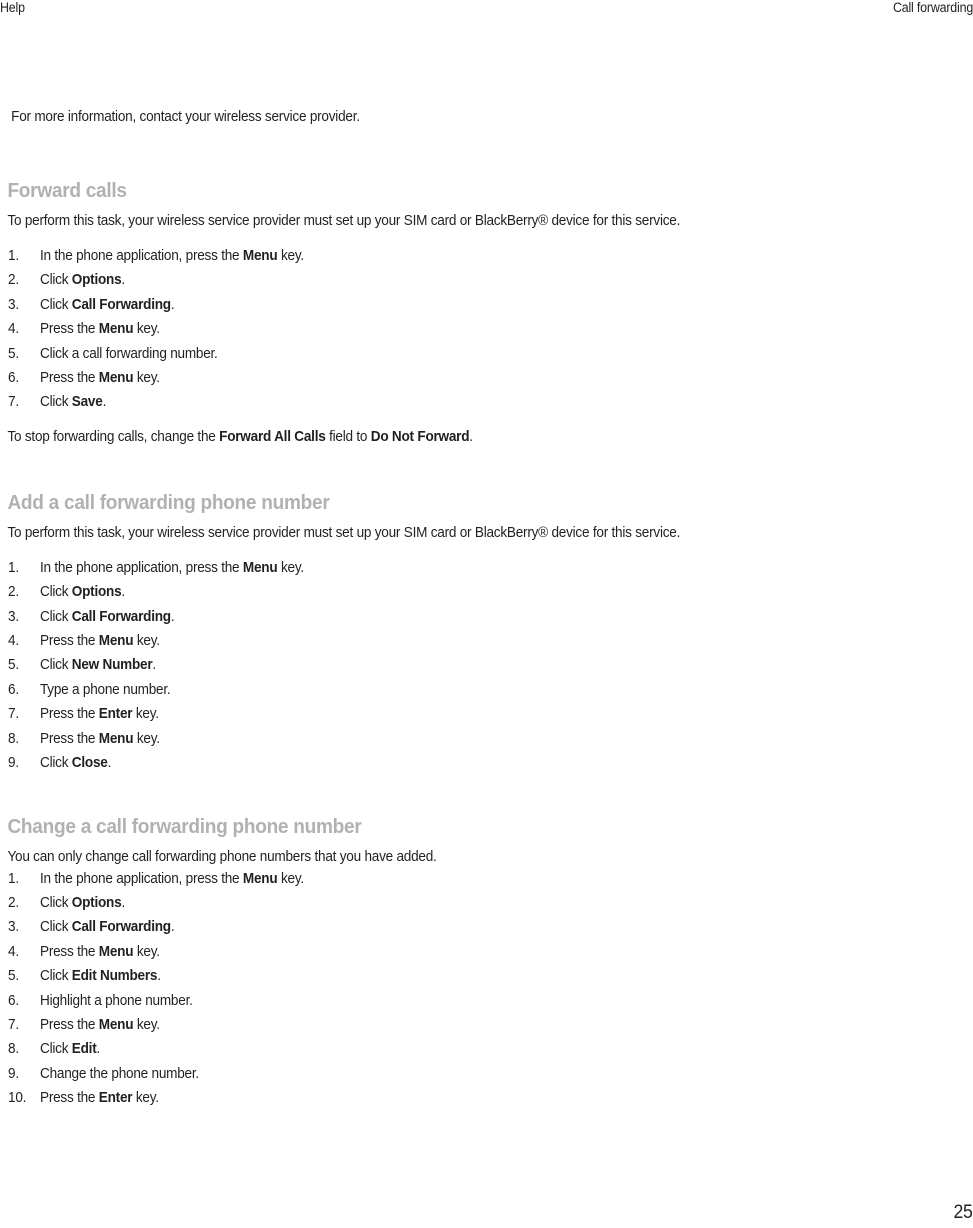  I want to click on procedure-step: 5. Click a call forwarding number., so click(486, 354).